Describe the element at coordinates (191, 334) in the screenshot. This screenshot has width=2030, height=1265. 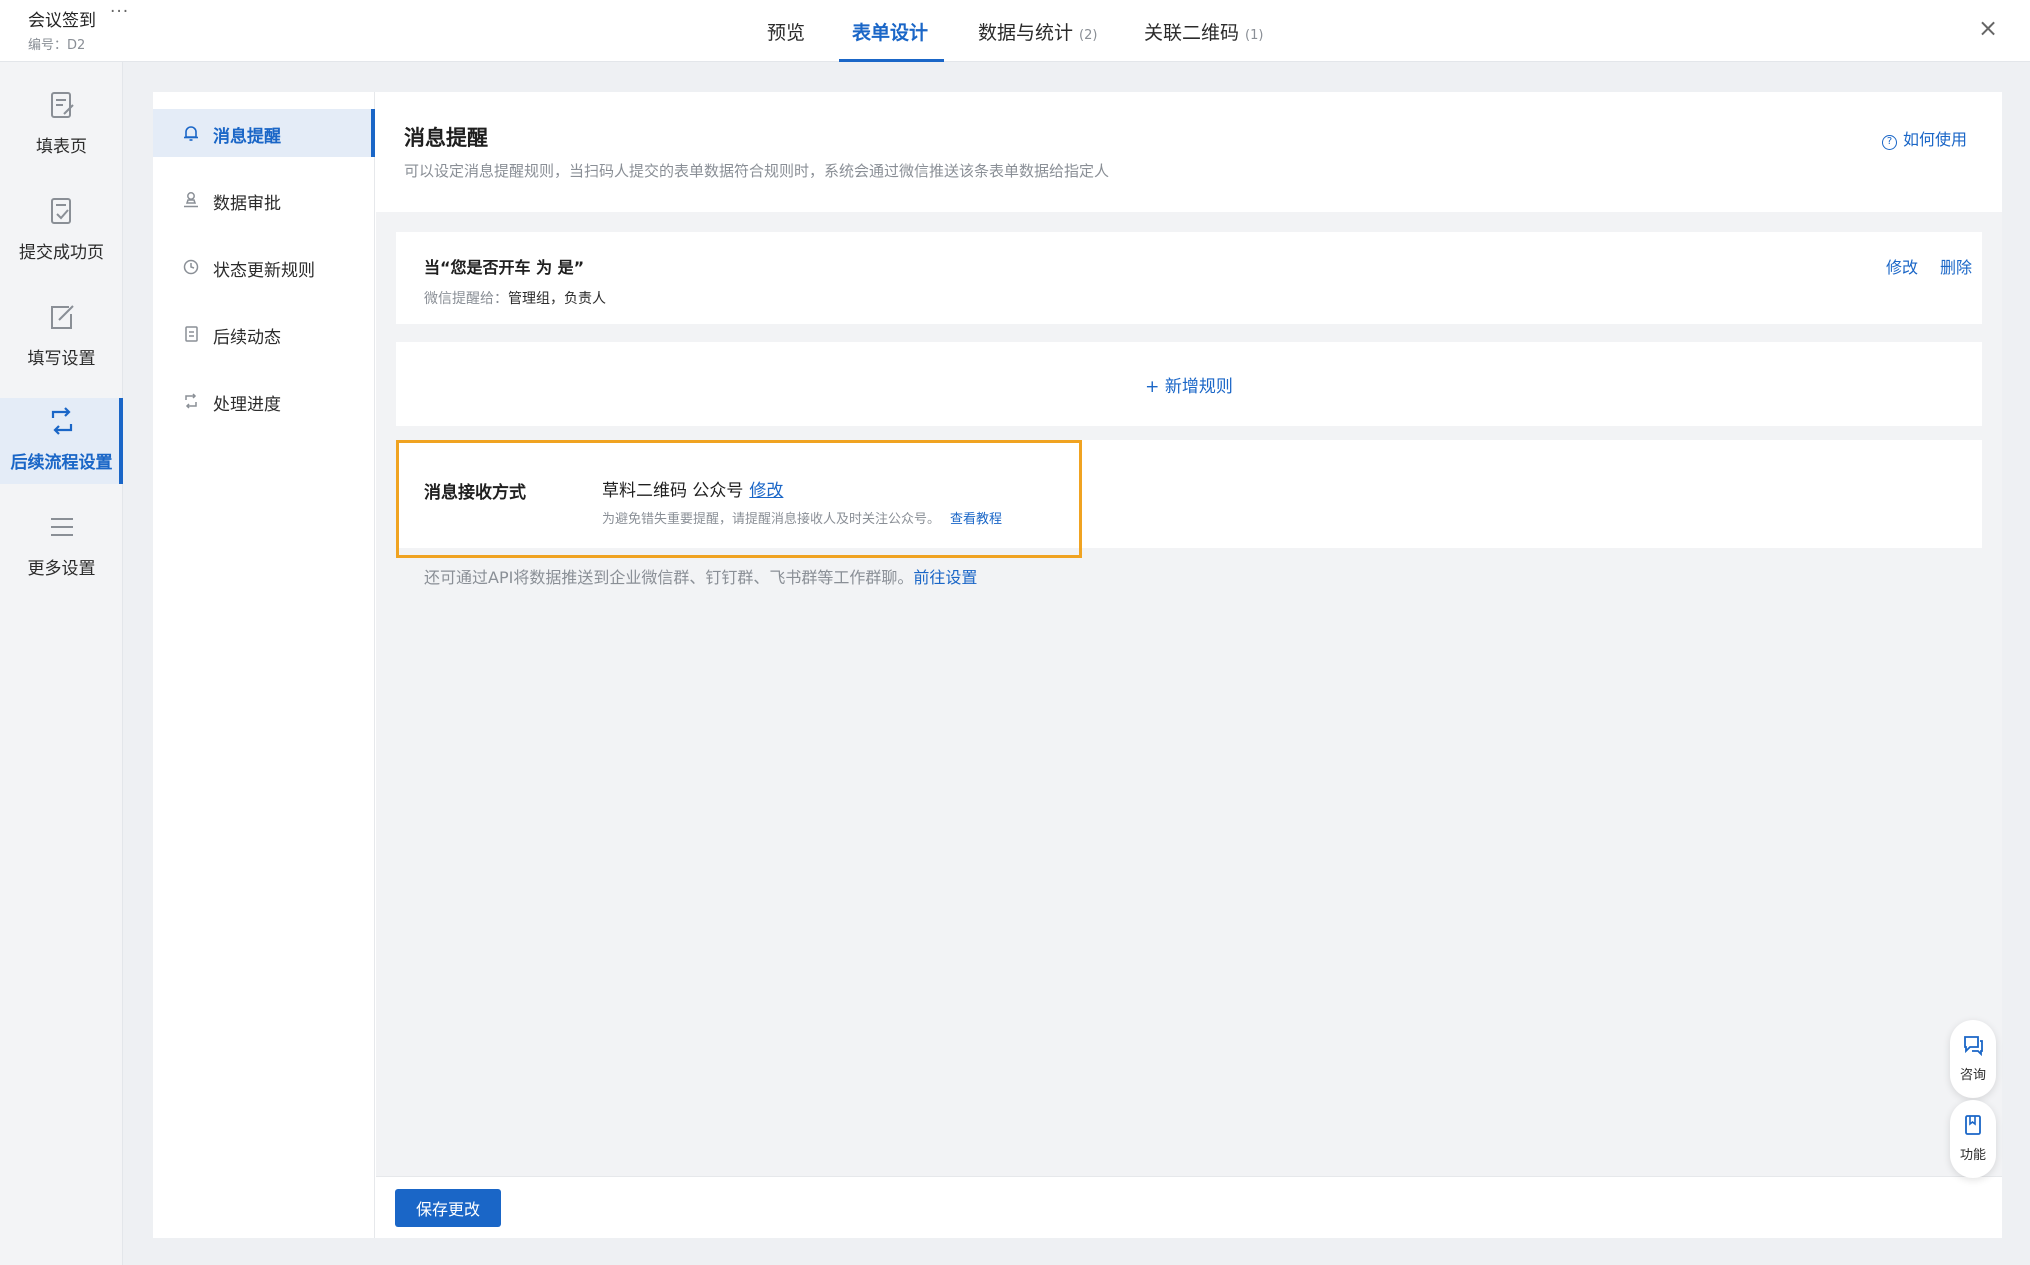
I see `document-icon` at that location.